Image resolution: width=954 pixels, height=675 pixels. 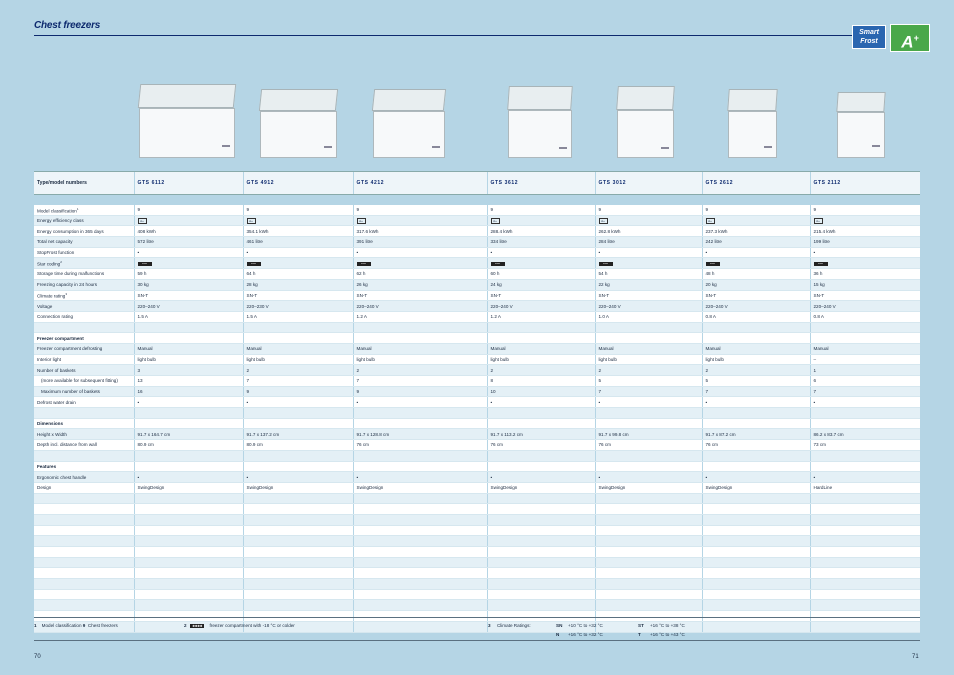 What do you see at coordinates (297, 242) in the screenshot?
I see `cell-value: 461 litre` at bounding box center [297, 242].